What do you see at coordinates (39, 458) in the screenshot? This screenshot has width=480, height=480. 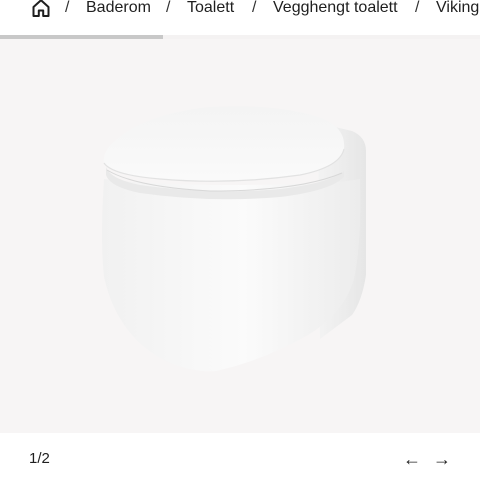 I see `image-counter: 1/2` at bounding box center [39, 458].